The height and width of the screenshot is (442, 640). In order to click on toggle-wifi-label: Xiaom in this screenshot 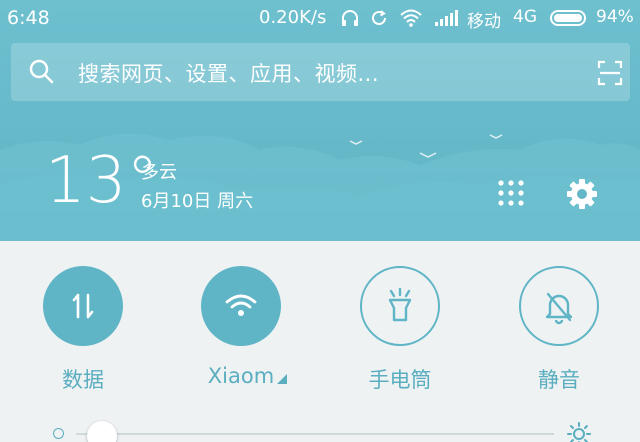, I will do `click(241, 376)`.